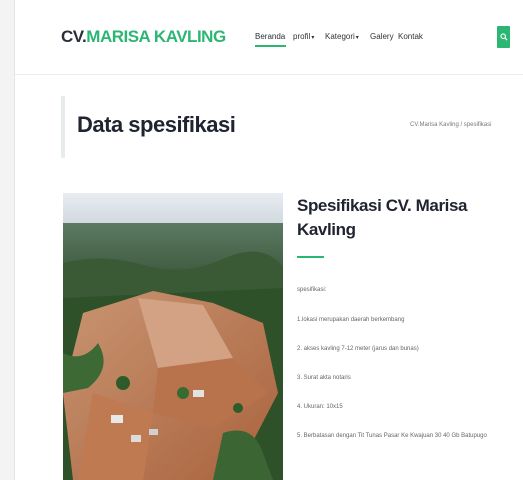 This screenshot has height=480, width=523. I want to click on list-item: 4. Ukuran: 10x15, so click(320, 407).